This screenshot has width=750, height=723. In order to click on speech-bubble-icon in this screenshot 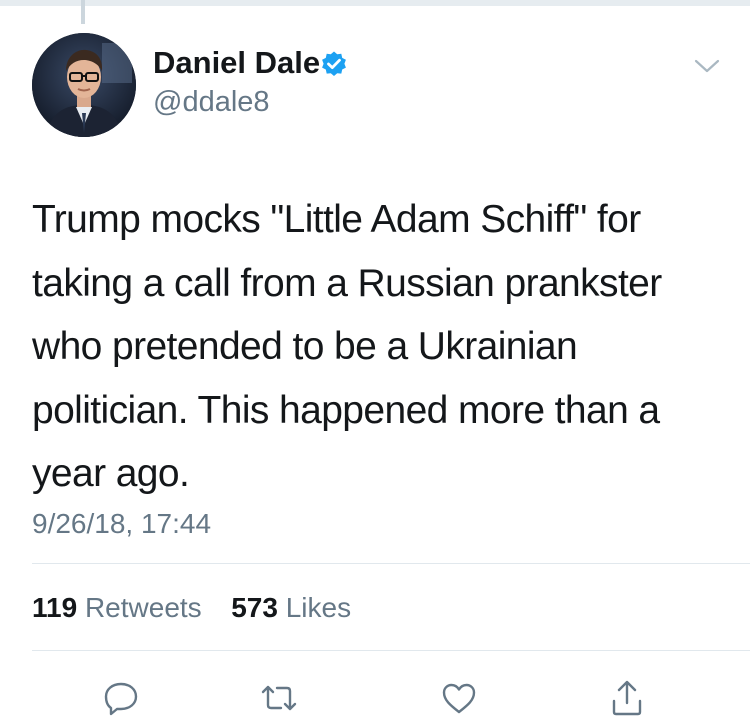, I will do `click(121, 699)`.